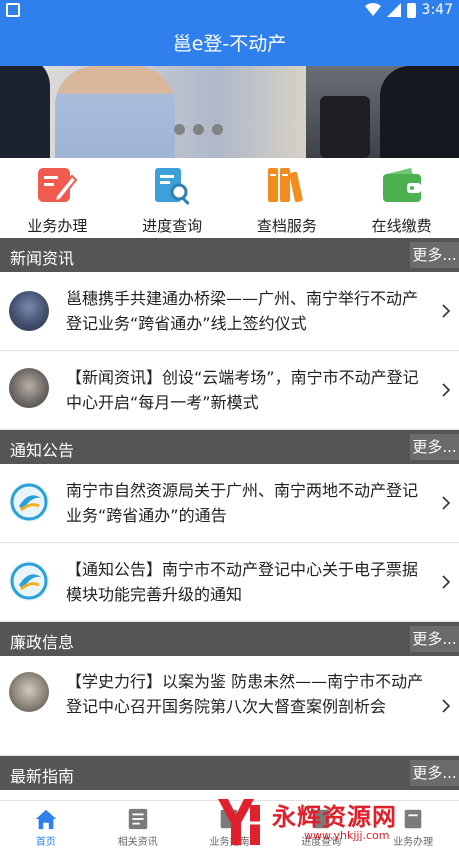 This screenshot has width=459, height=848. I want to click on bottom-tab-bar: 首页 相关资讯 业务指南 进度查询 业务办理, so click(229, 824).